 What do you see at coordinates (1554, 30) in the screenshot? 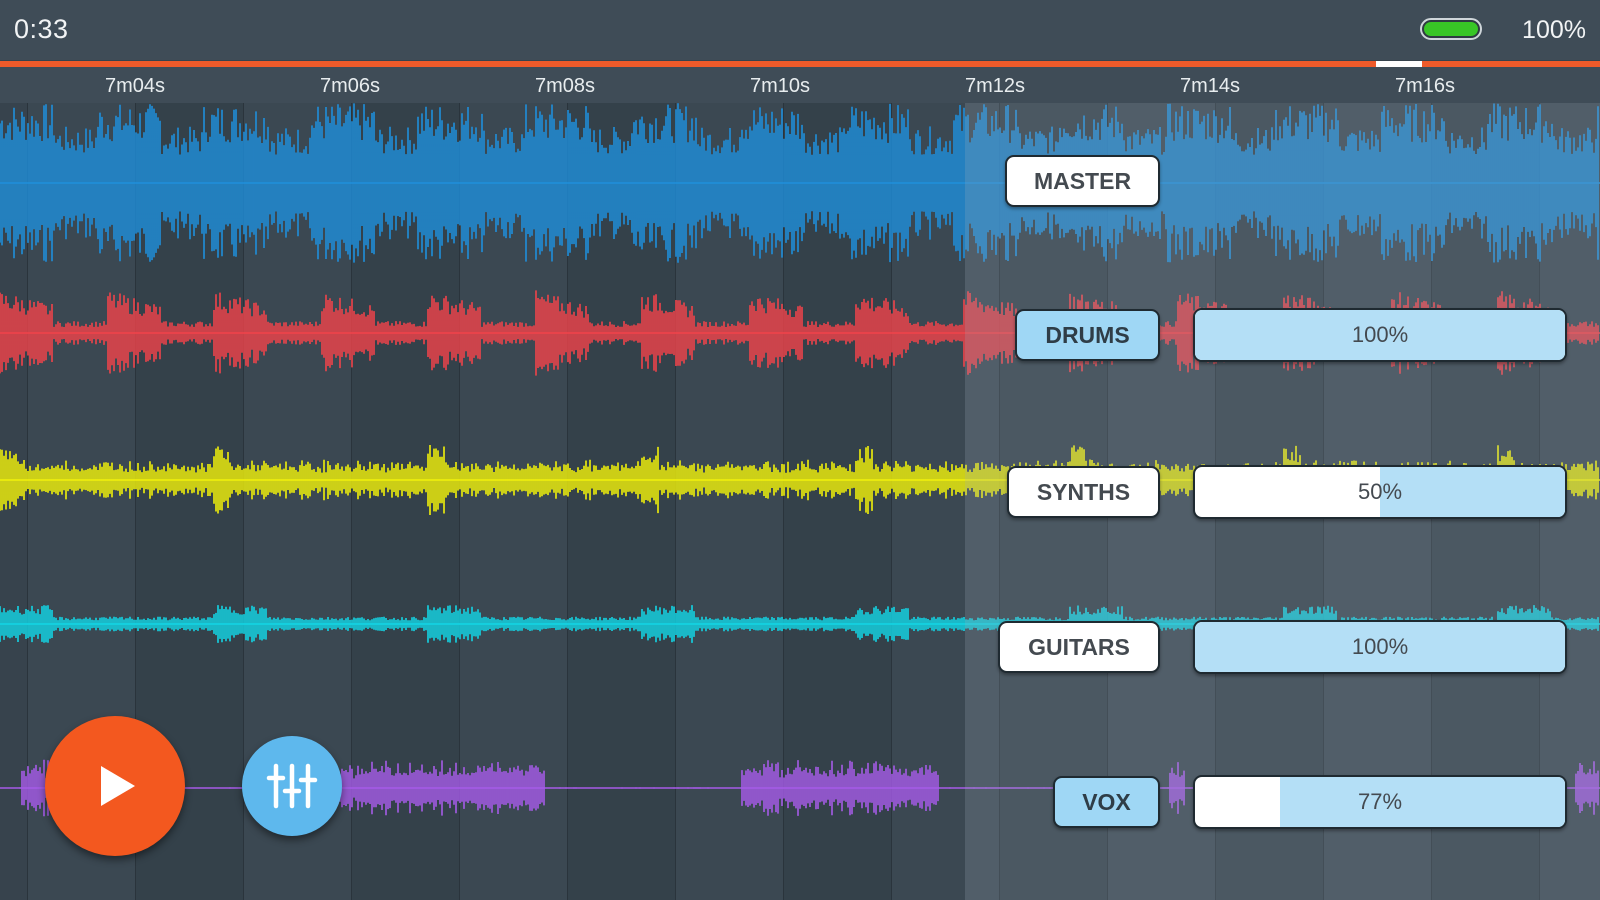
I see `battery-percentage: 100%` at bounding box center [1554, 30].